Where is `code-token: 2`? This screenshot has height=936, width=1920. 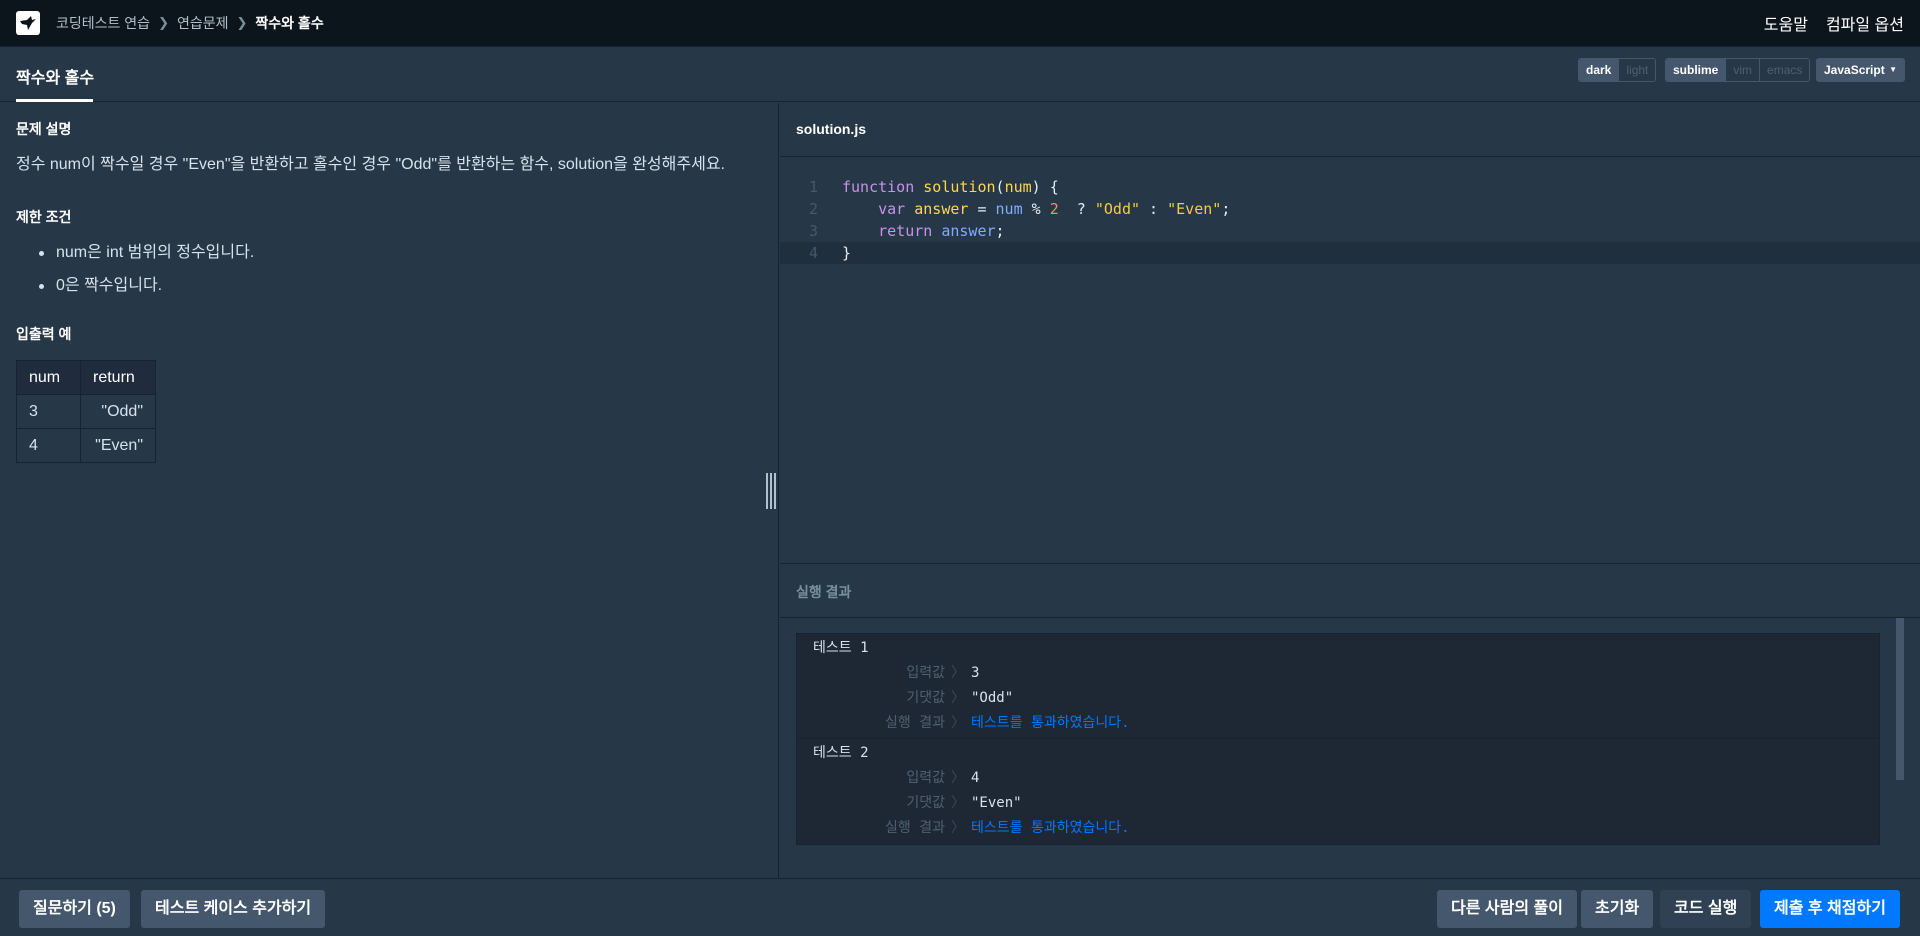 code-token: 2 is located at coordinates (1054, 209).